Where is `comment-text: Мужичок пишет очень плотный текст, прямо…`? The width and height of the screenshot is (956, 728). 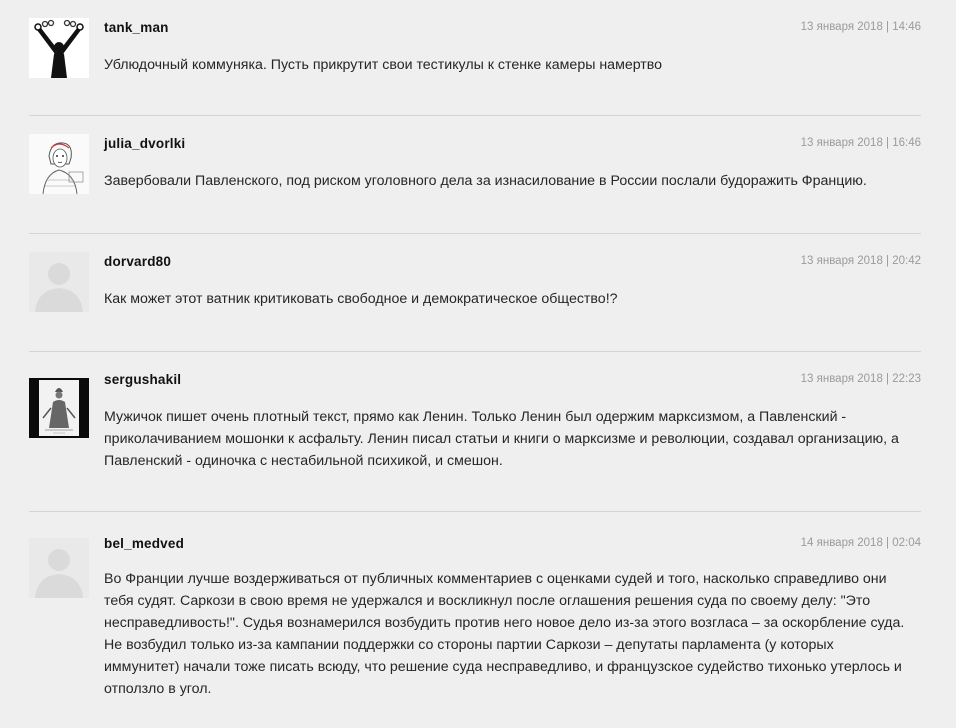 comment-text: Мужичок пишет очень плотный текст, прямо… is located at coordinates (501, 439).